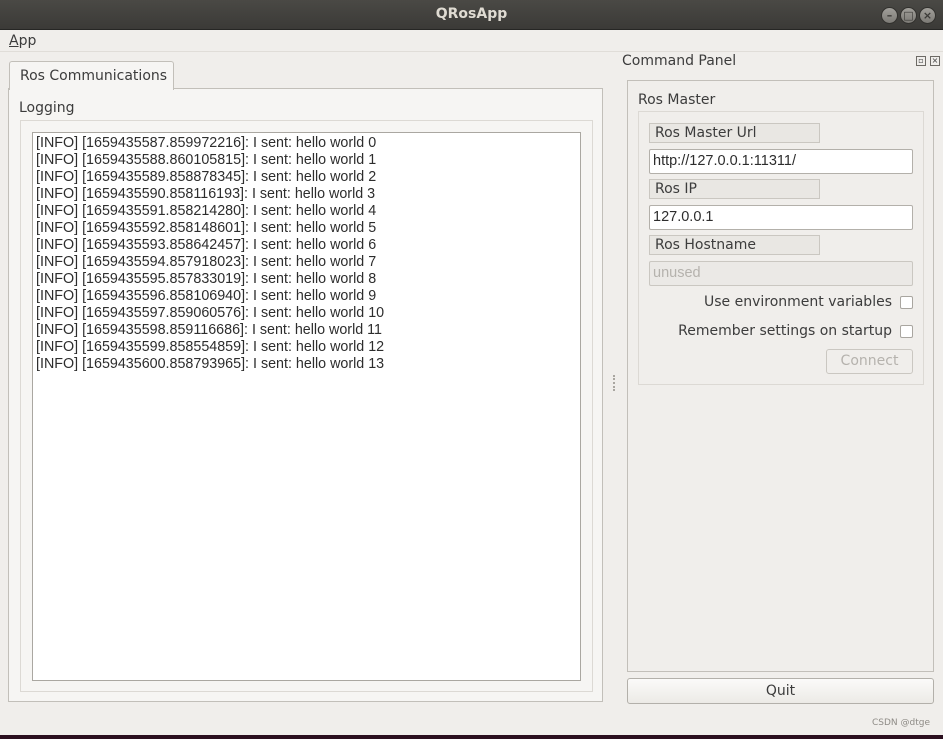  Describe the element at coordinates (14, 41) in the screenshot. I see `menu-app-mnemonic: A` at that location.